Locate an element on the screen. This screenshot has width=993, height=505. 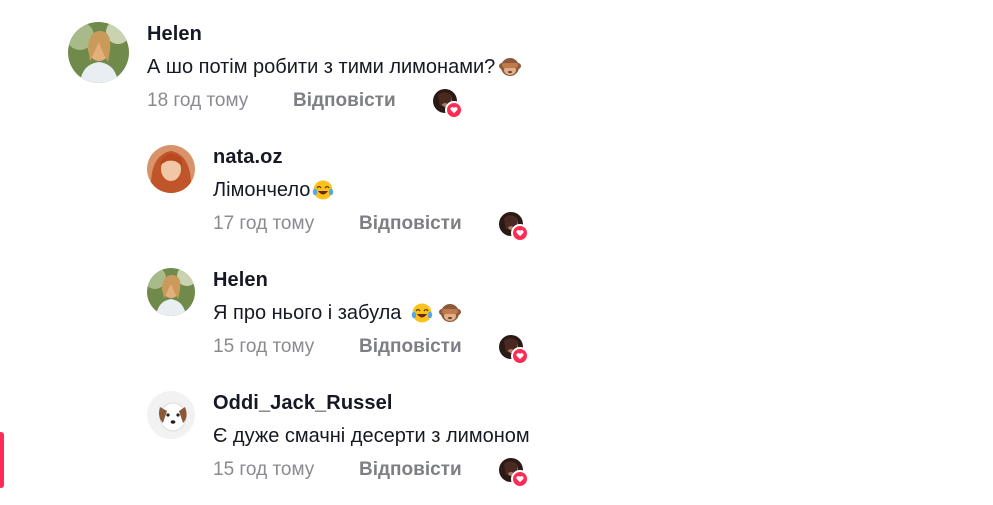
timestamp: 18 год тому is located at coordinates (198, 100).